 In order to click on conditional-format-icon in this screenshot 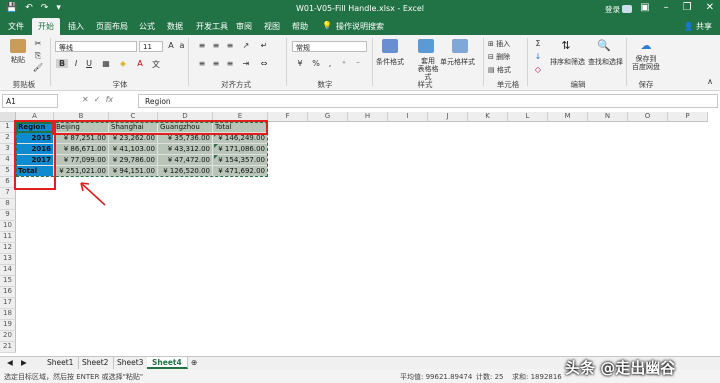, I will do `click(390, 46)`.